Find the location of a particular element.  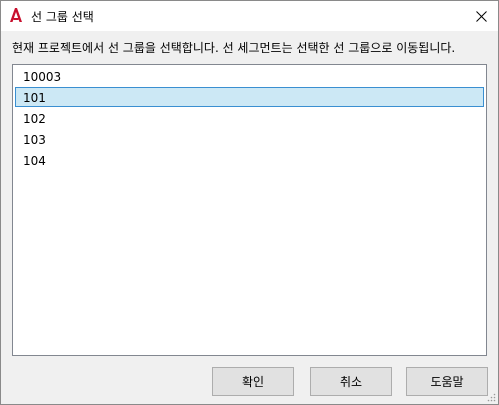

list-item: 102 is located at coordinates (249, 118).